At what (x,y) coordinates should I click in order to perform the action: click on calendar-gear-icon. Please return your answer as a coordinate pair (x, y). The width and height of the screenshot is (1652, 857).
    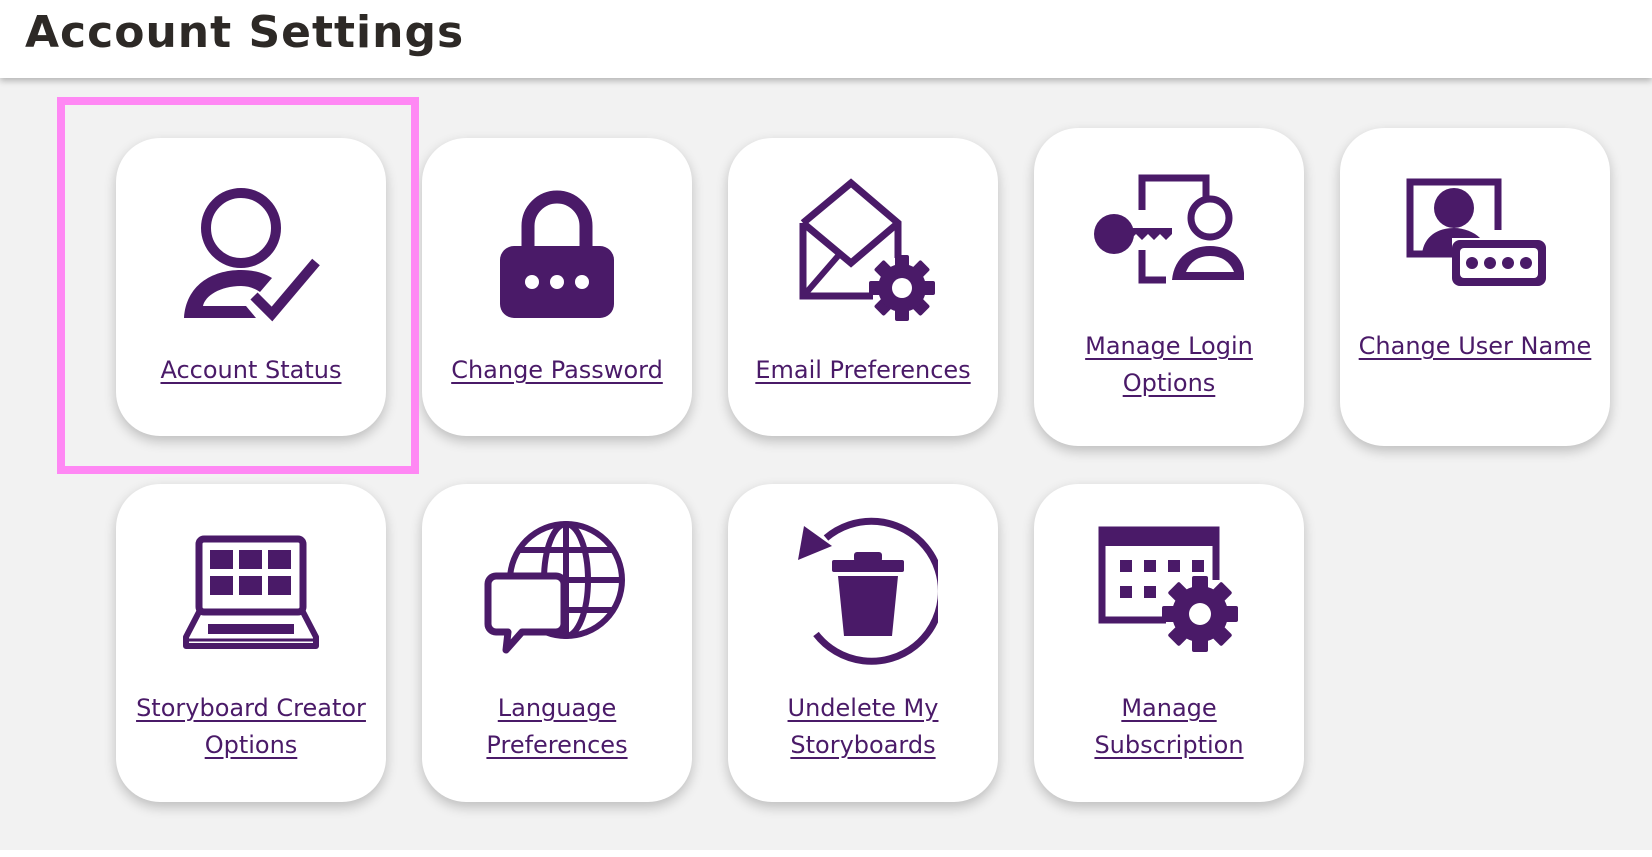
    Looking at the image, I should click on (1169, 599).